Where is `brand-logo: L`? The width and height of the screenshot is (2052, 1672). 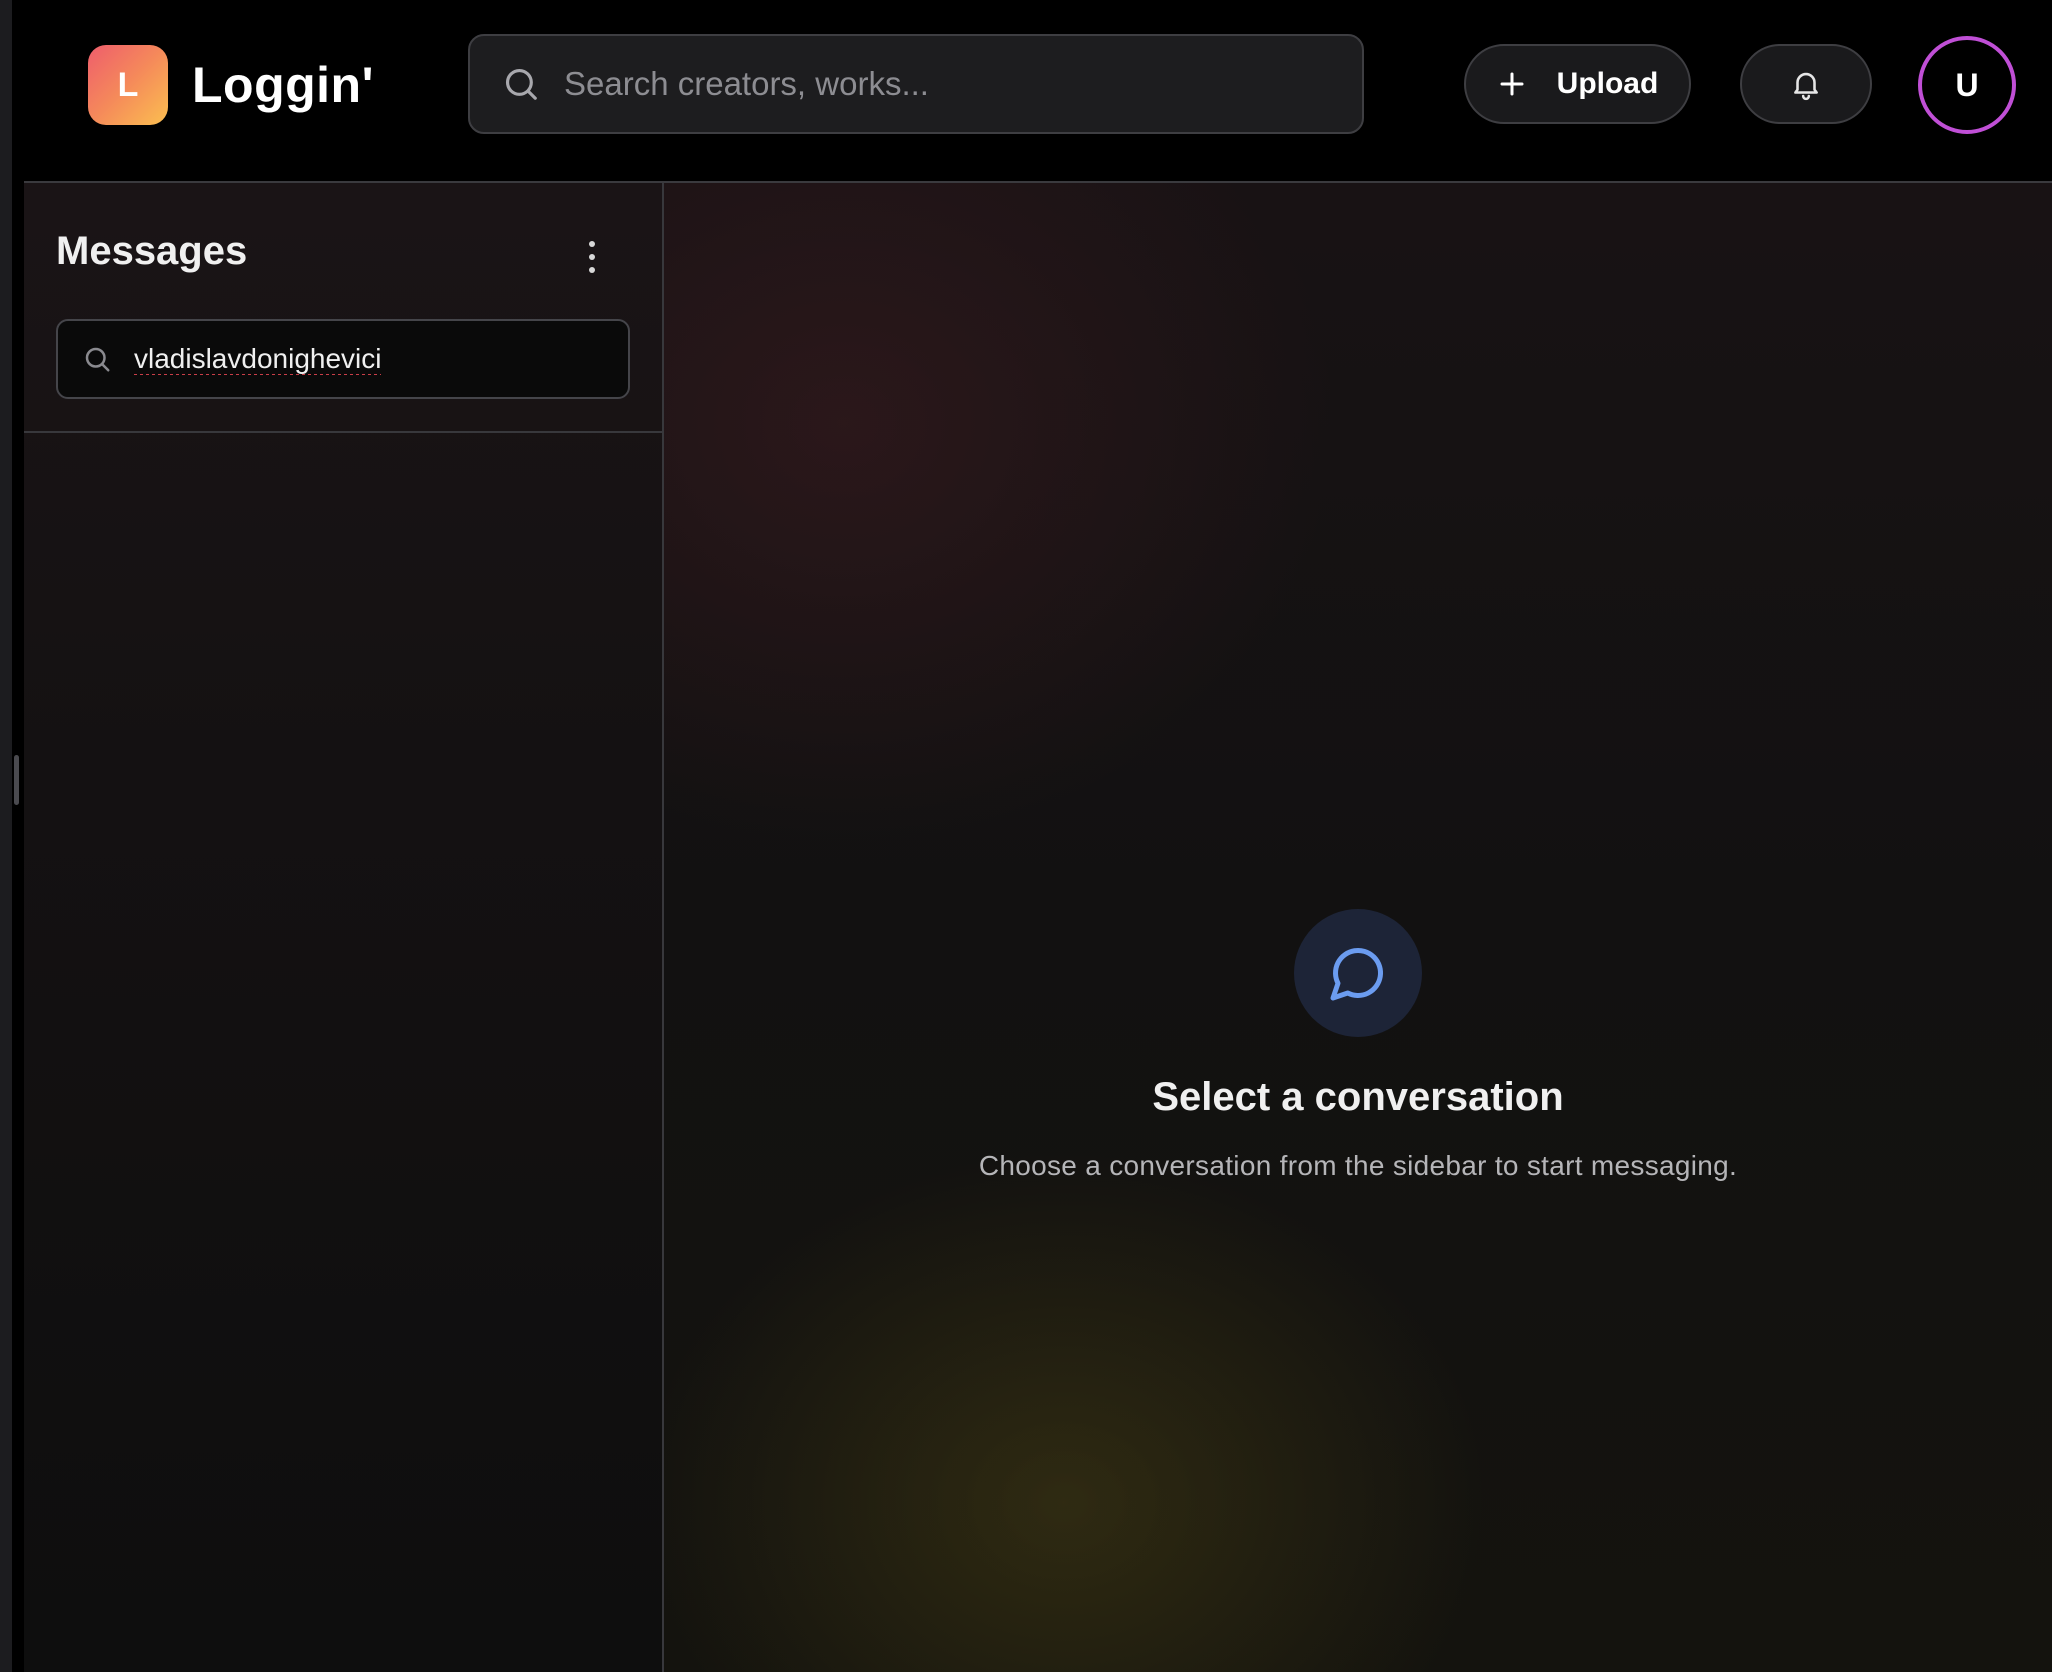
brand-logo: L is located at coordinates (128, 85).